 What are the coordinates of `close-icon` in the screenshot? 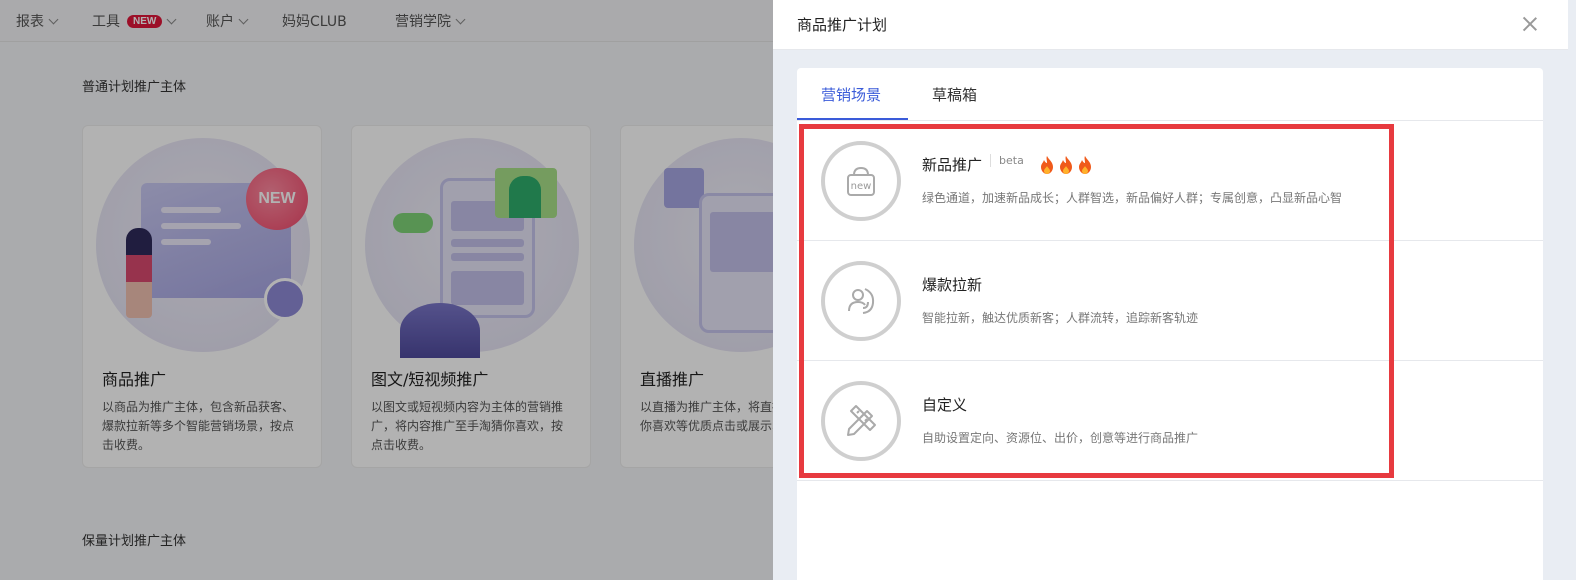 It's located at (1530, 24).